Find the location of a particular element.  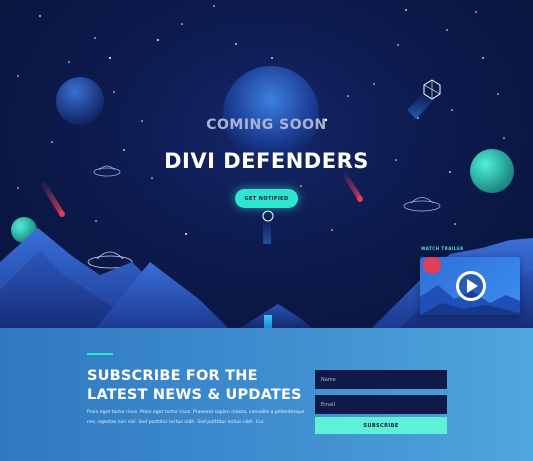

red-meteor-right is located at coordinates (352, 186).